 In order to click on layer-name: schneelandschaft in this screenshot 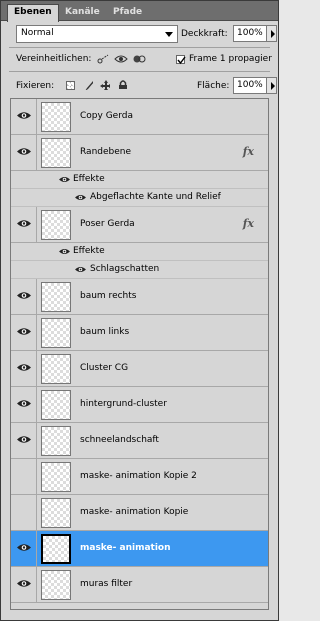, I will do `click(119, 440)`.